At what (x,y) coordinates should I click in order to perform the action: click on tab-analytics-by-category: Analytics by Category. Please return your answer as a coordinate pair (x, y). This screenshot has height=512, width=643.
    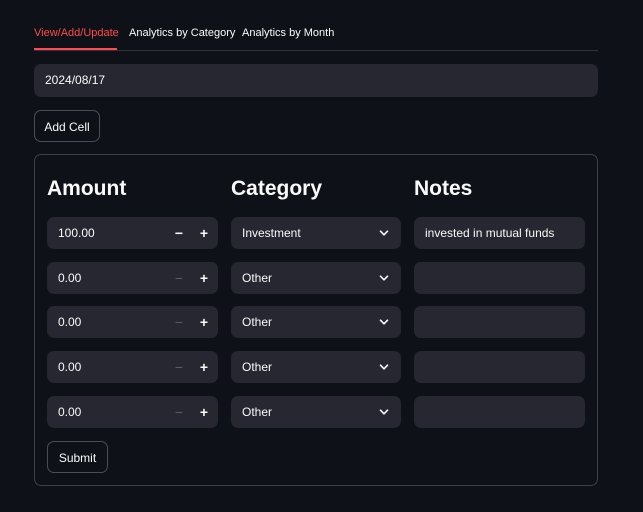
    Looking at the image, I should click on (182, 33).